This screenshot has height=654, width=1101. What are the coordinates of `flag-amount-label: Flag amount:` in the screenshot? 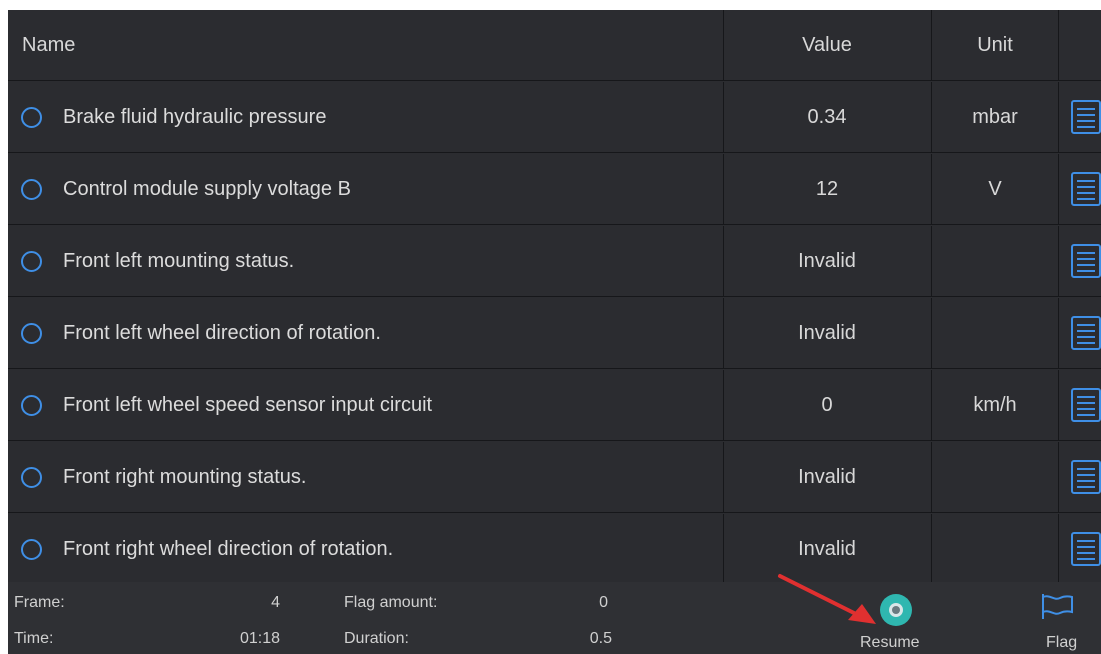 It's located at (391, 602).